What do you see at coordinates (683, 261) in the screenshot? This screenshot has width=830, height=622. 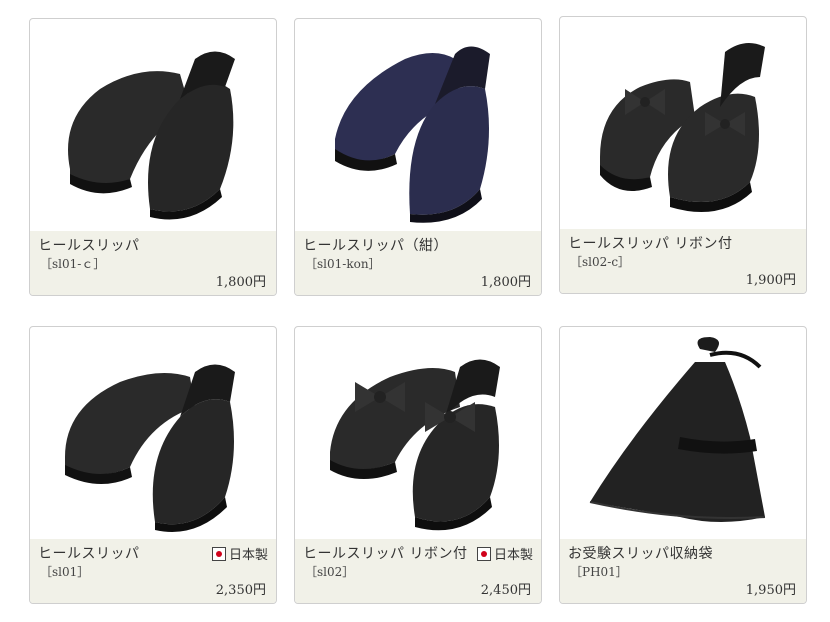 I see `product-info: ヒールスリッパ リボン付 ［sl02-c］ 1,900円` at bounding box center [683, 261].